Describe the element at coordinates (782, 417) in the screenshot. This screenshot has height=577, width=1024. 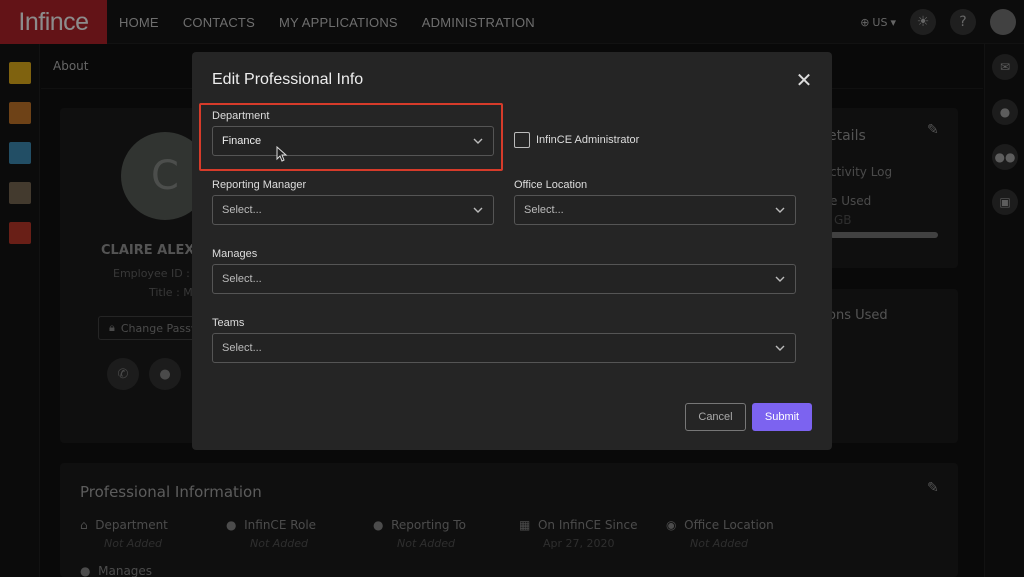
I see `submit-button: Submit` at that location.